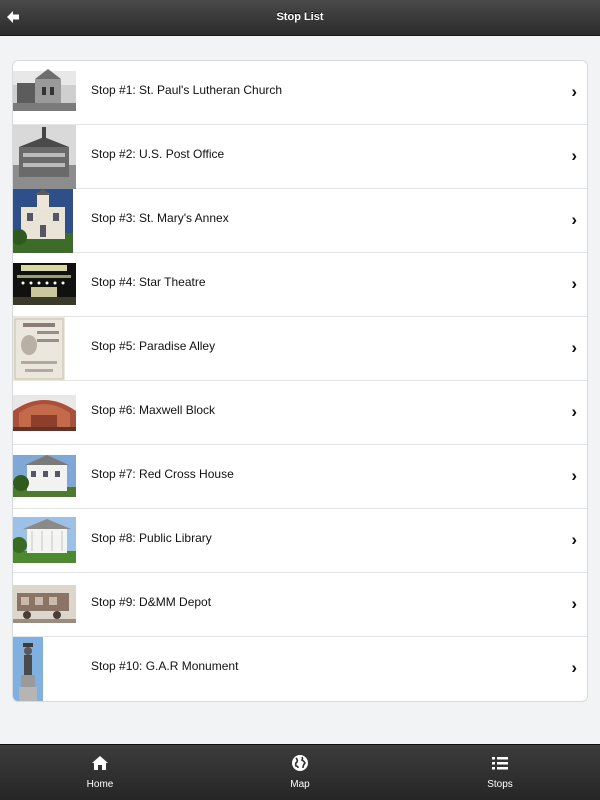  I want to click on list-icon, so click(500, 763).